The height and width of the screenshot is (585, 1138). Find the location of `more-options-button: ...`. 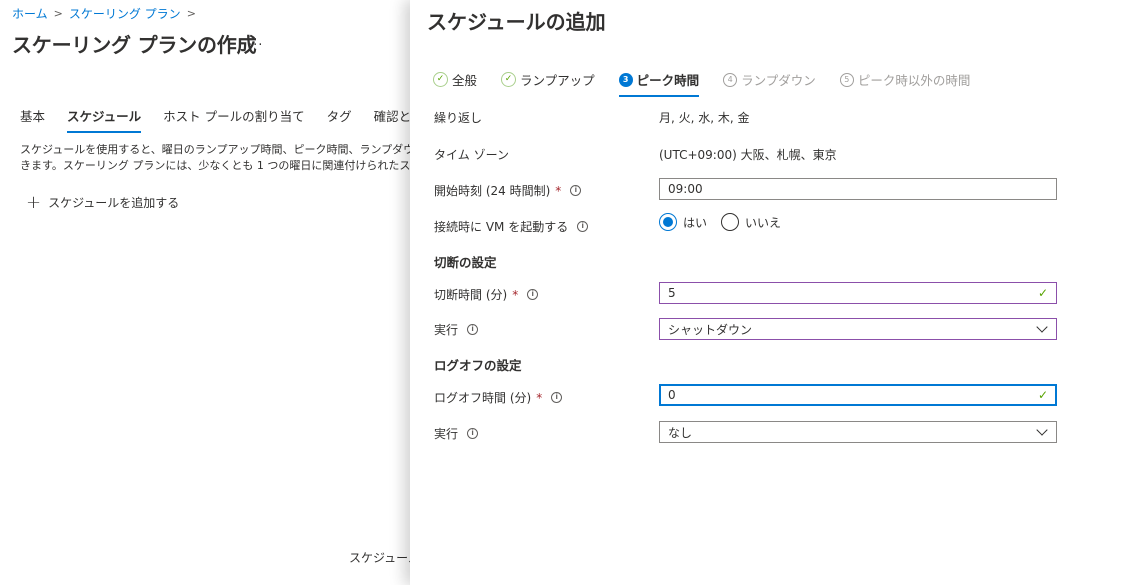

more-options-button: ... is located at coordinates (255, 41).